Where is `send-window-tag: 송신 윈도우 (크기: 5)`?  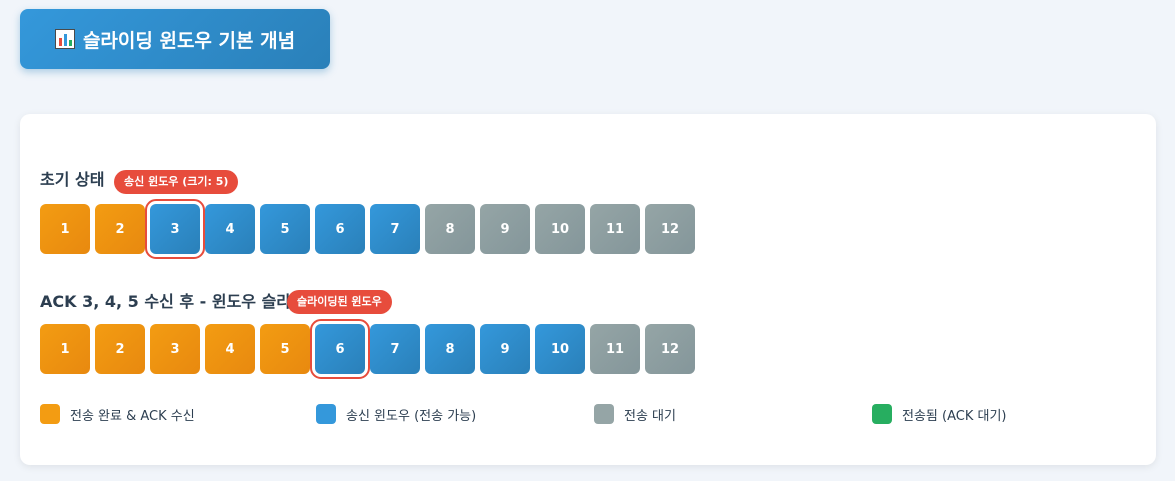
send-window-tag: 송신 윈도우 (크기: 5) is located at coordinates (176, 182).